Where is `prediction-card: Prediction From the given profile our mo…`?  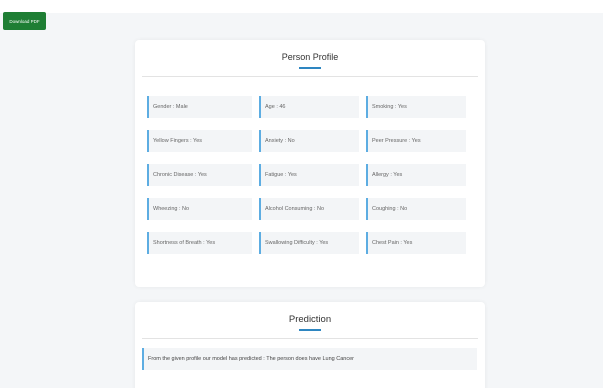 prediction-card: Prediction From the given profile our mo… is located at coordinates (310, 345).